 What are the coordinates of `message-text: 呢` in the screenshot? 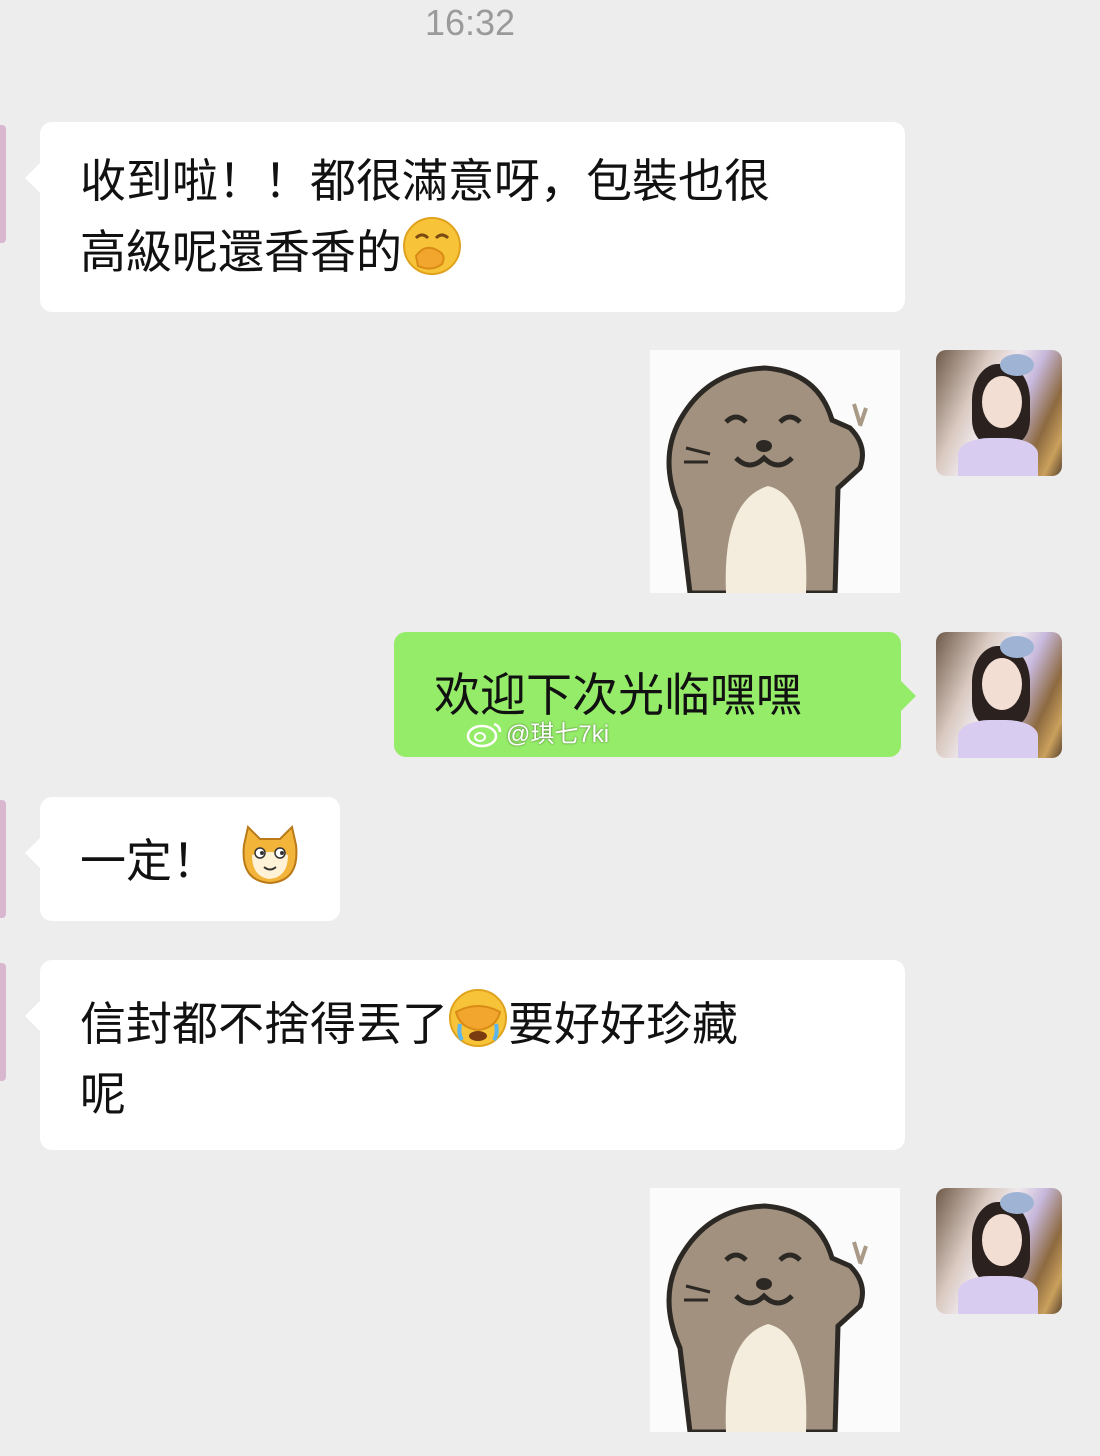 It's located at (103, 1094).